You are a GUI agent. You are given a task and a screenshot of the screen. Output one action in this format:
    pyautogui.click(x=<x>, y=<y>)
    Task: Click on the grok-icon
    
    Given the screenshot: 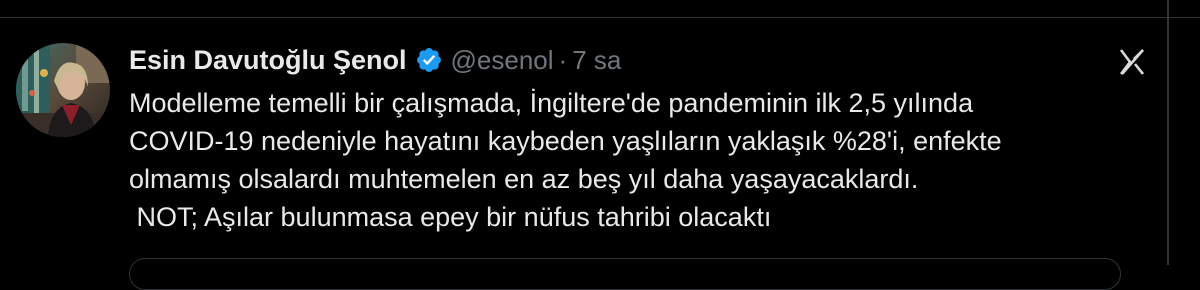 What is the action you would take?
    pyautogui.click(x=1132, y=62)
    